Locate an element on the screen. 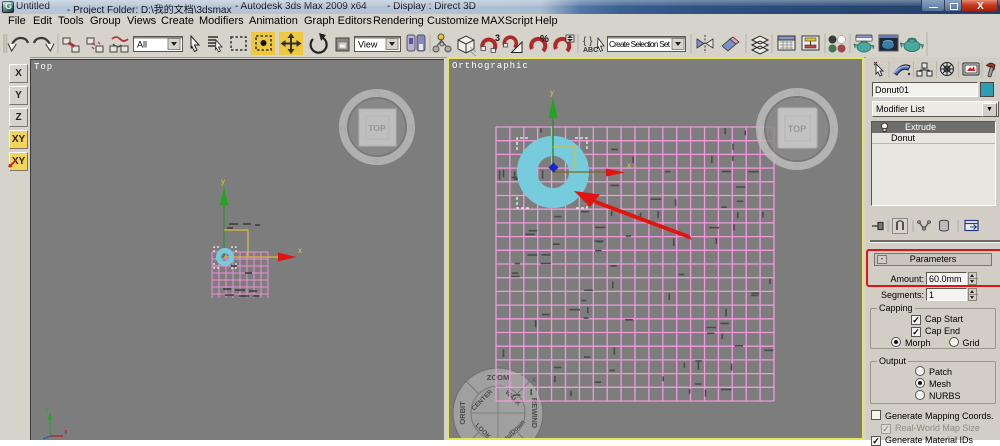 The width and height of the screenshot is (1000, 446). svg-text: ORBIT is located at coordinates (462, 413).